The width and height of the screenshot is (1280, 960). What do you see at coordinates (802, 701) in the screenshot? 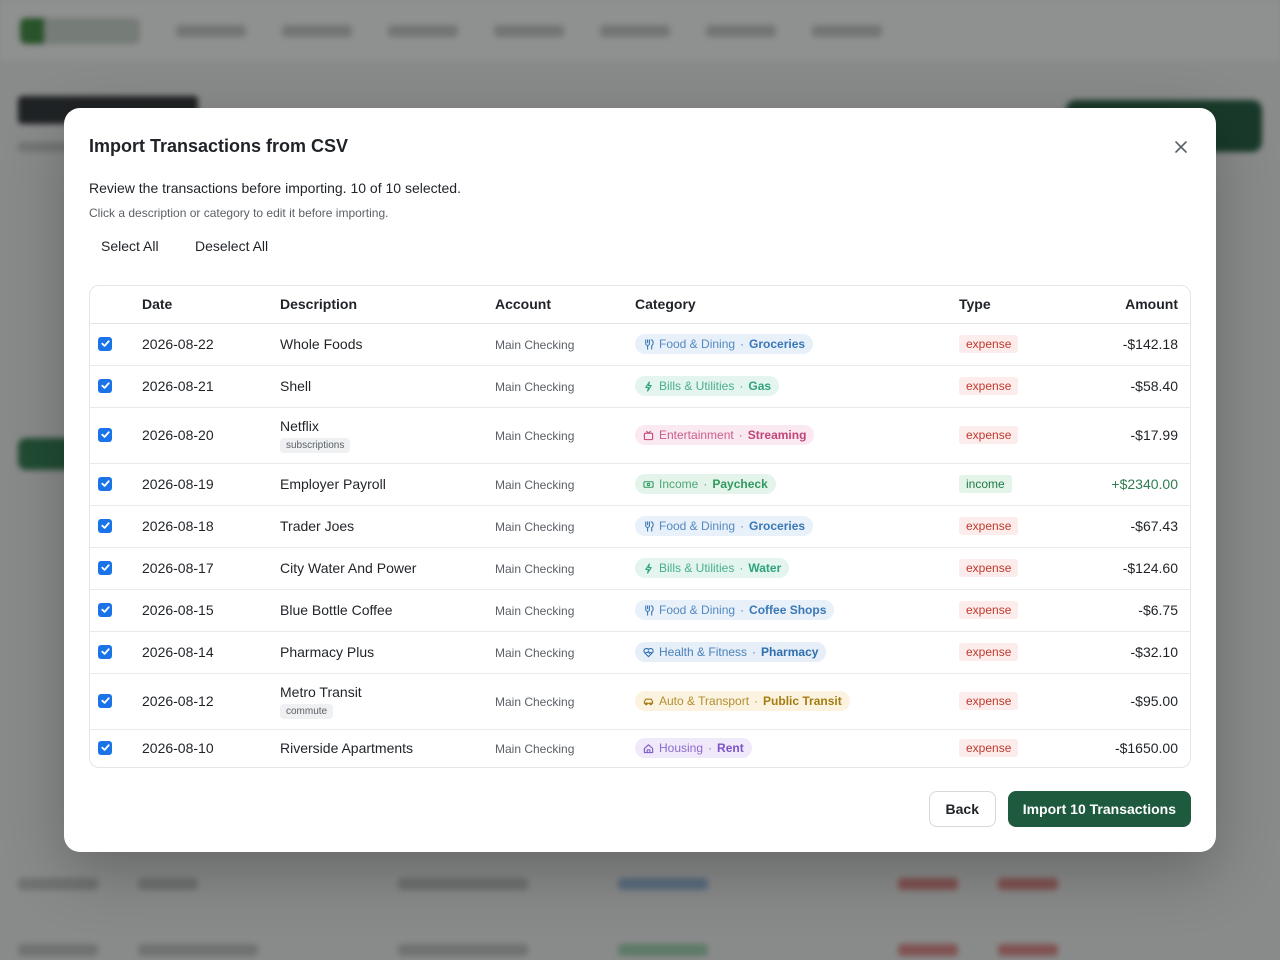
I see `row-subcategory: Public Transit` at bounding box center [802, 701].